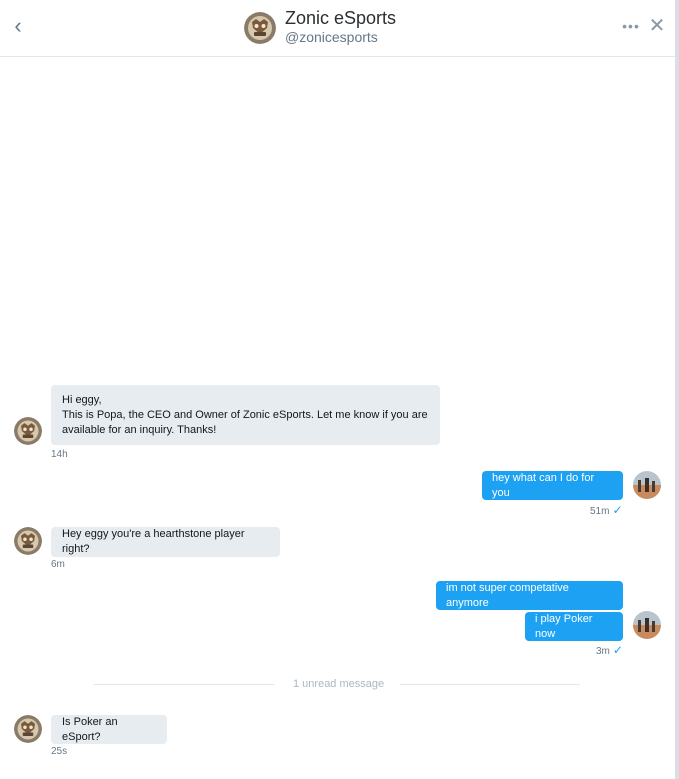 This screenshot has height=779, width=679. I want to click on message-bubble: hey what can I do for you, so click(552, 485).